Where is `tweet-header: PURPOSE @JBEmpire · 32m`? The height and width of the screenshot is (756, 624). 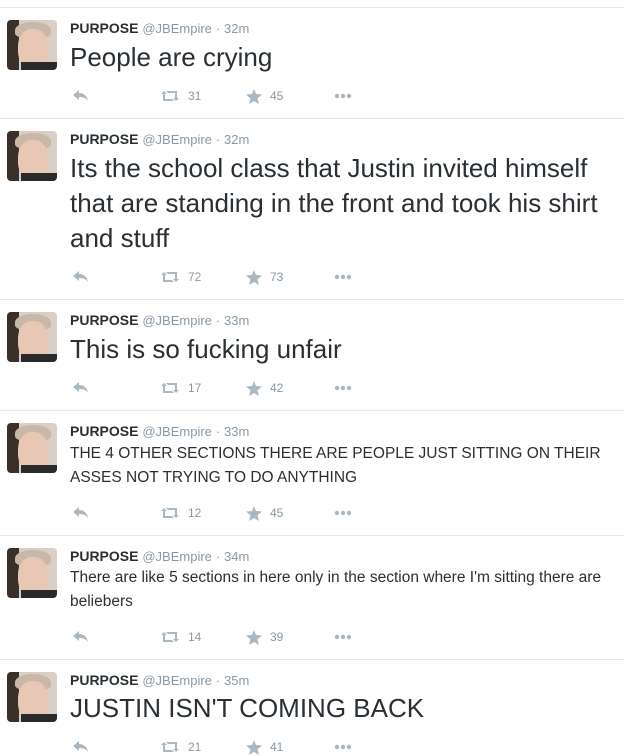 tweet-header: PURPOSE @JBEmpire · 32m is located at coordinates (159, 28).